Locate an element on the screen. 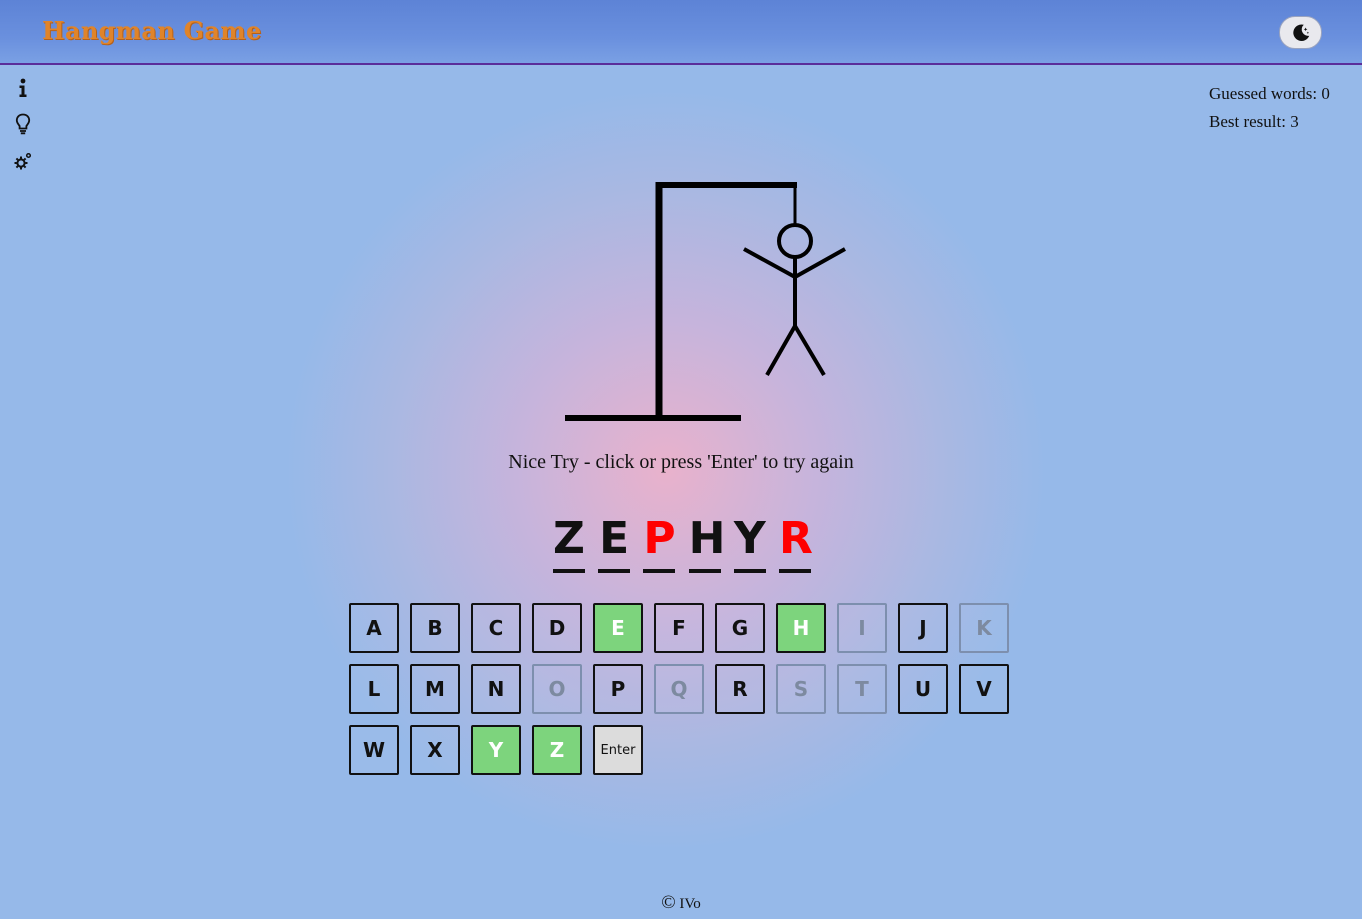  letter-key-e: E is located at coordinates (618, 628).